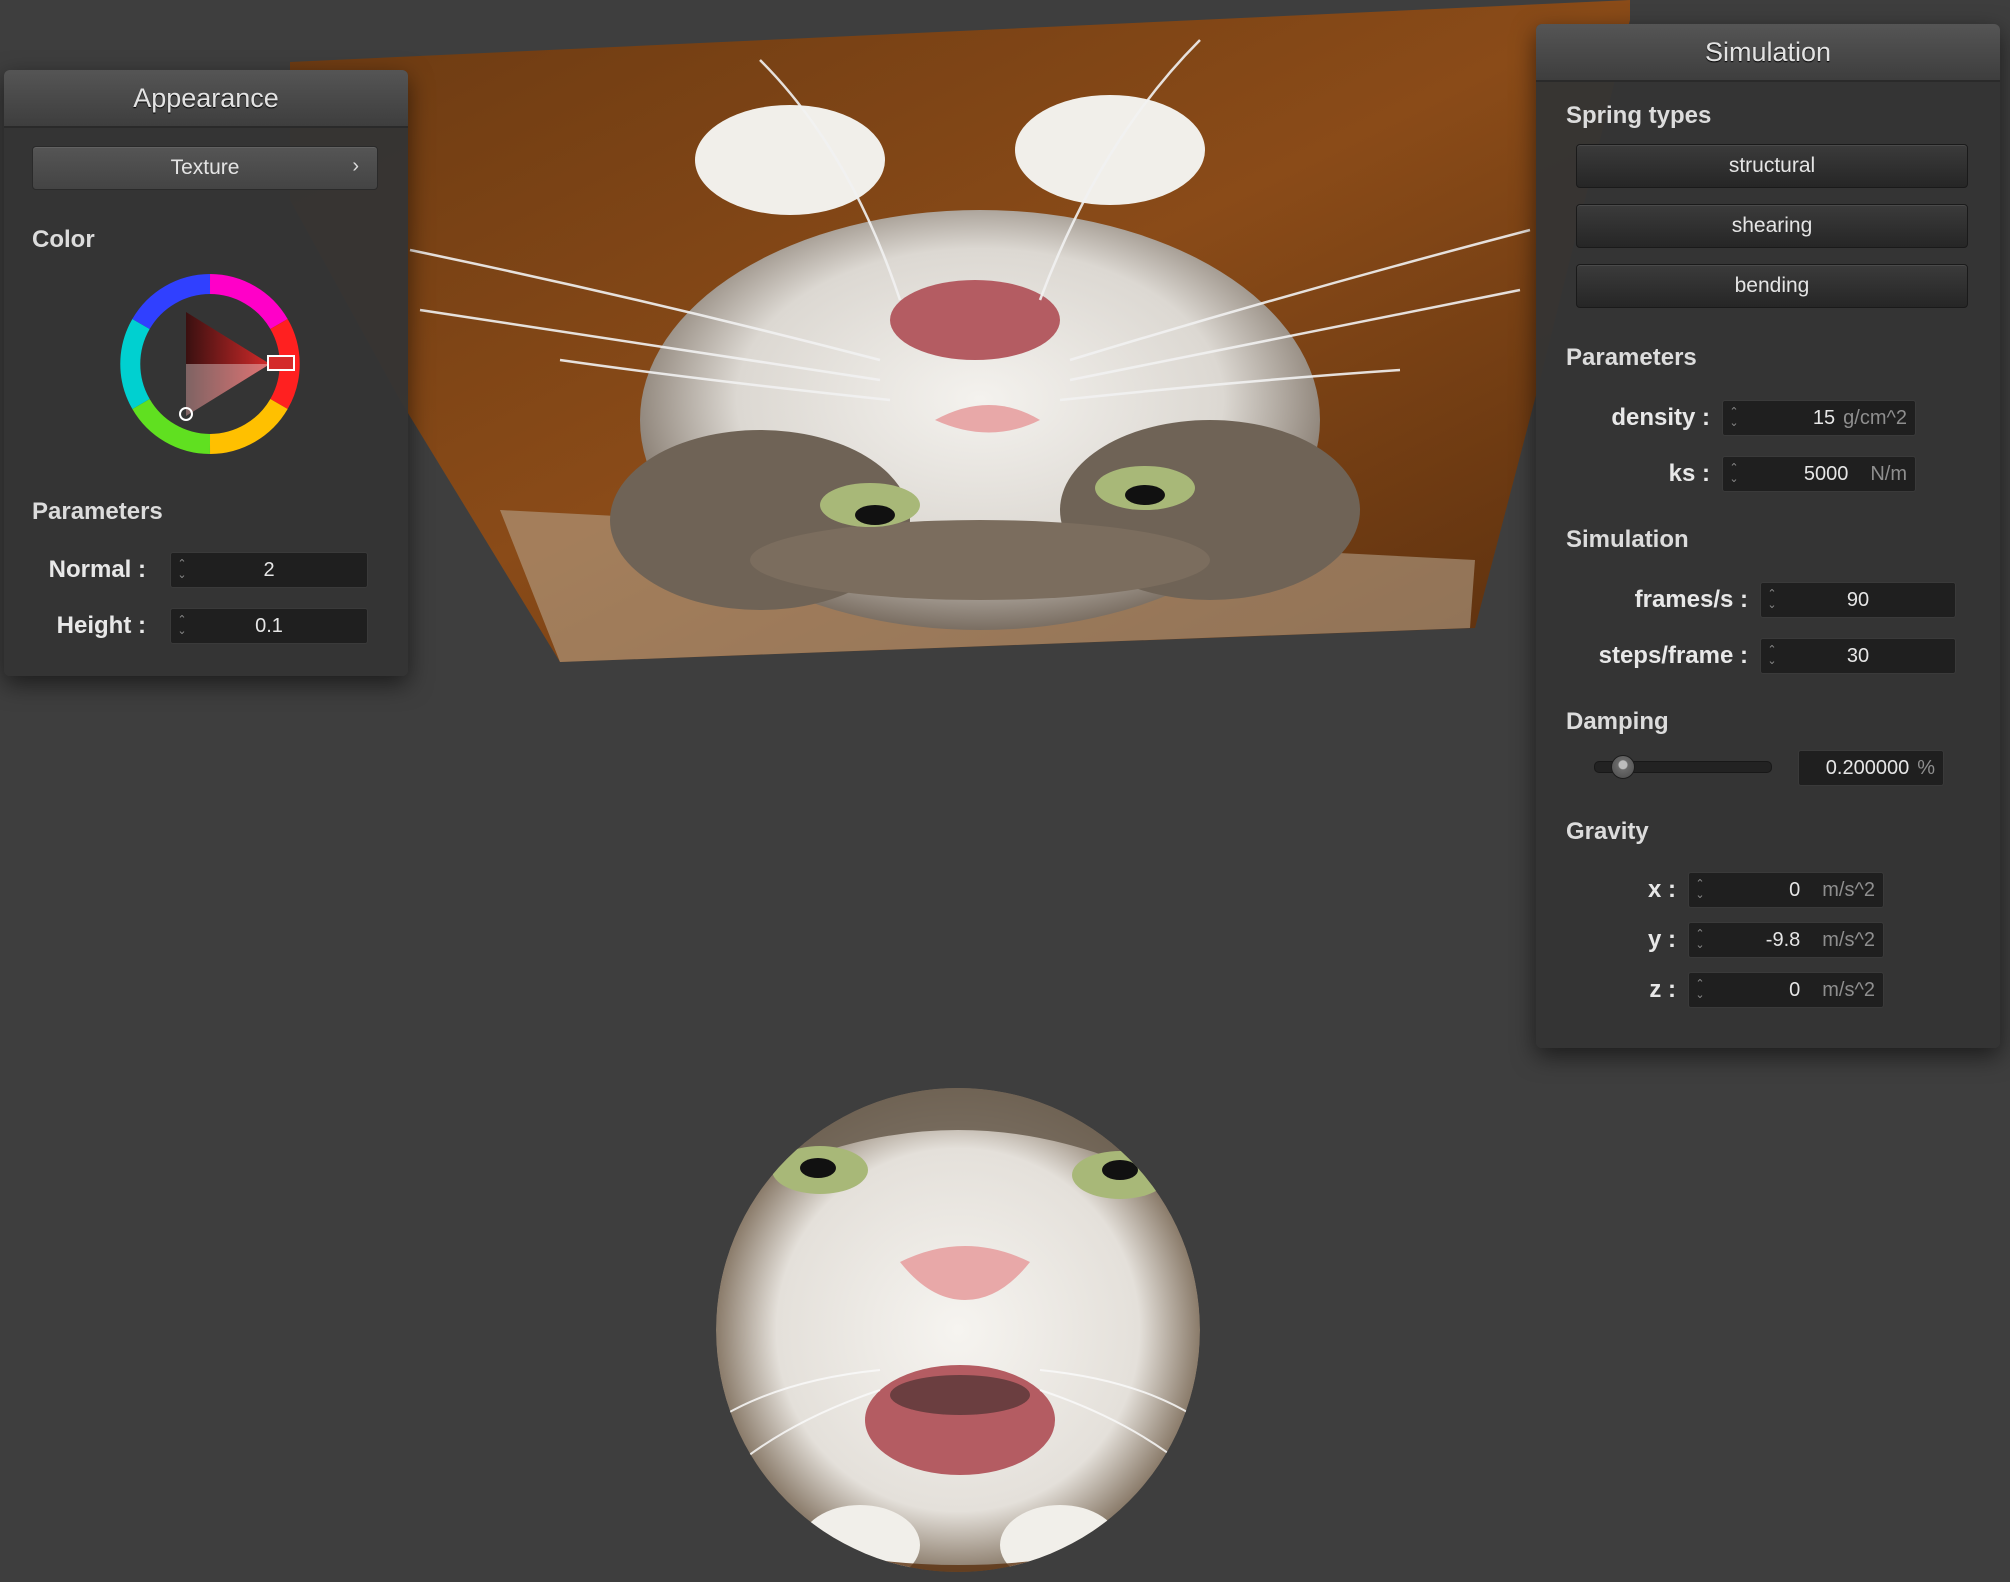  What do you see at coordinates (1786, 890) in the screenshot?
I see `gravity-x-input: ⌃ ⌄ 0 m/s^2` at bounding box center [1786, 890].